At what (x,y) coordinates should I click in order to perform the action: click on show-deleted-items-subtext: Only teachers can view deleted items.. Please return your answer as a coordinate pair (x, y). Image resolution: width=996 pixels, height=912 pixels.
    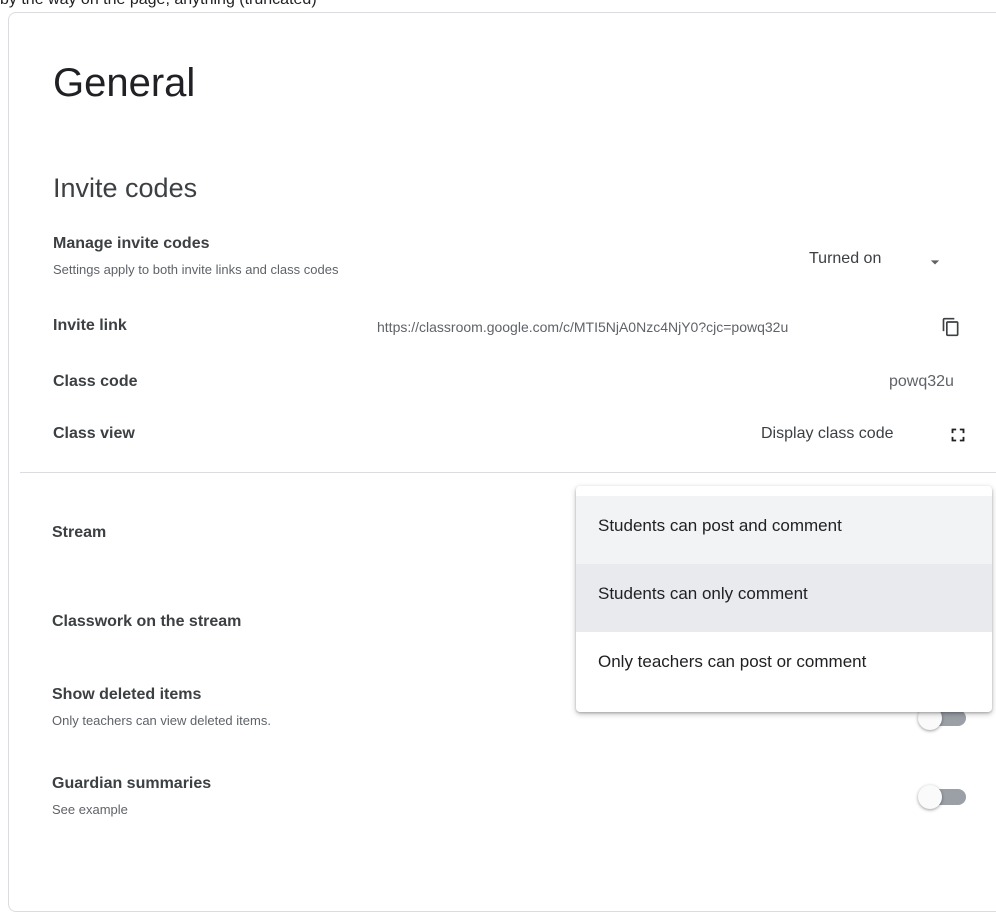
    Looking at the image, I should click on (161, 720).